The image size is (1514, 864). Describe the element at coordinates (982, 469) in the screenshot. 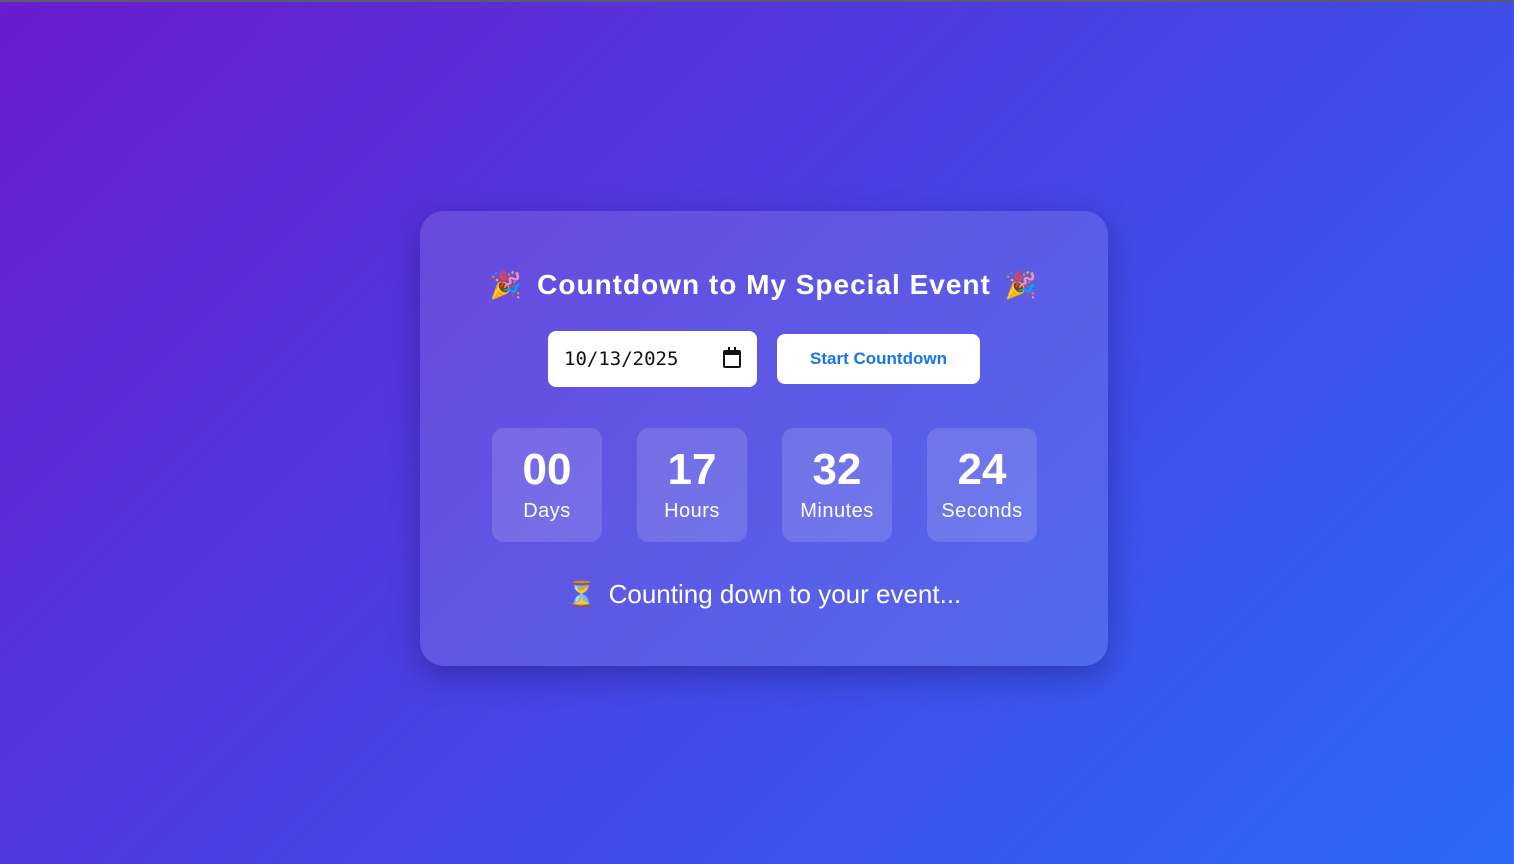

I see `seconds-value: 24` at that location.